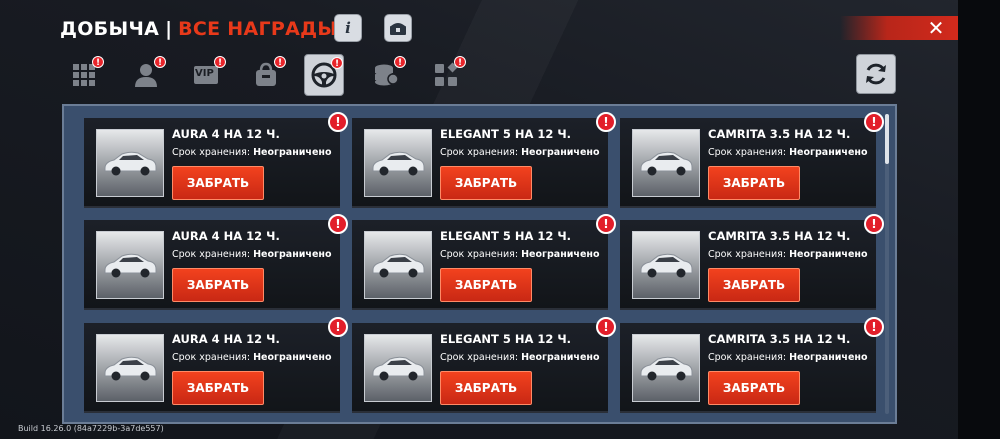 The width and height of the screenshot is (1000, 439). What do you see at coordinates (84, 75) in the screenshot?
I see `tab-grid: !` at bounding box center [84, 75].